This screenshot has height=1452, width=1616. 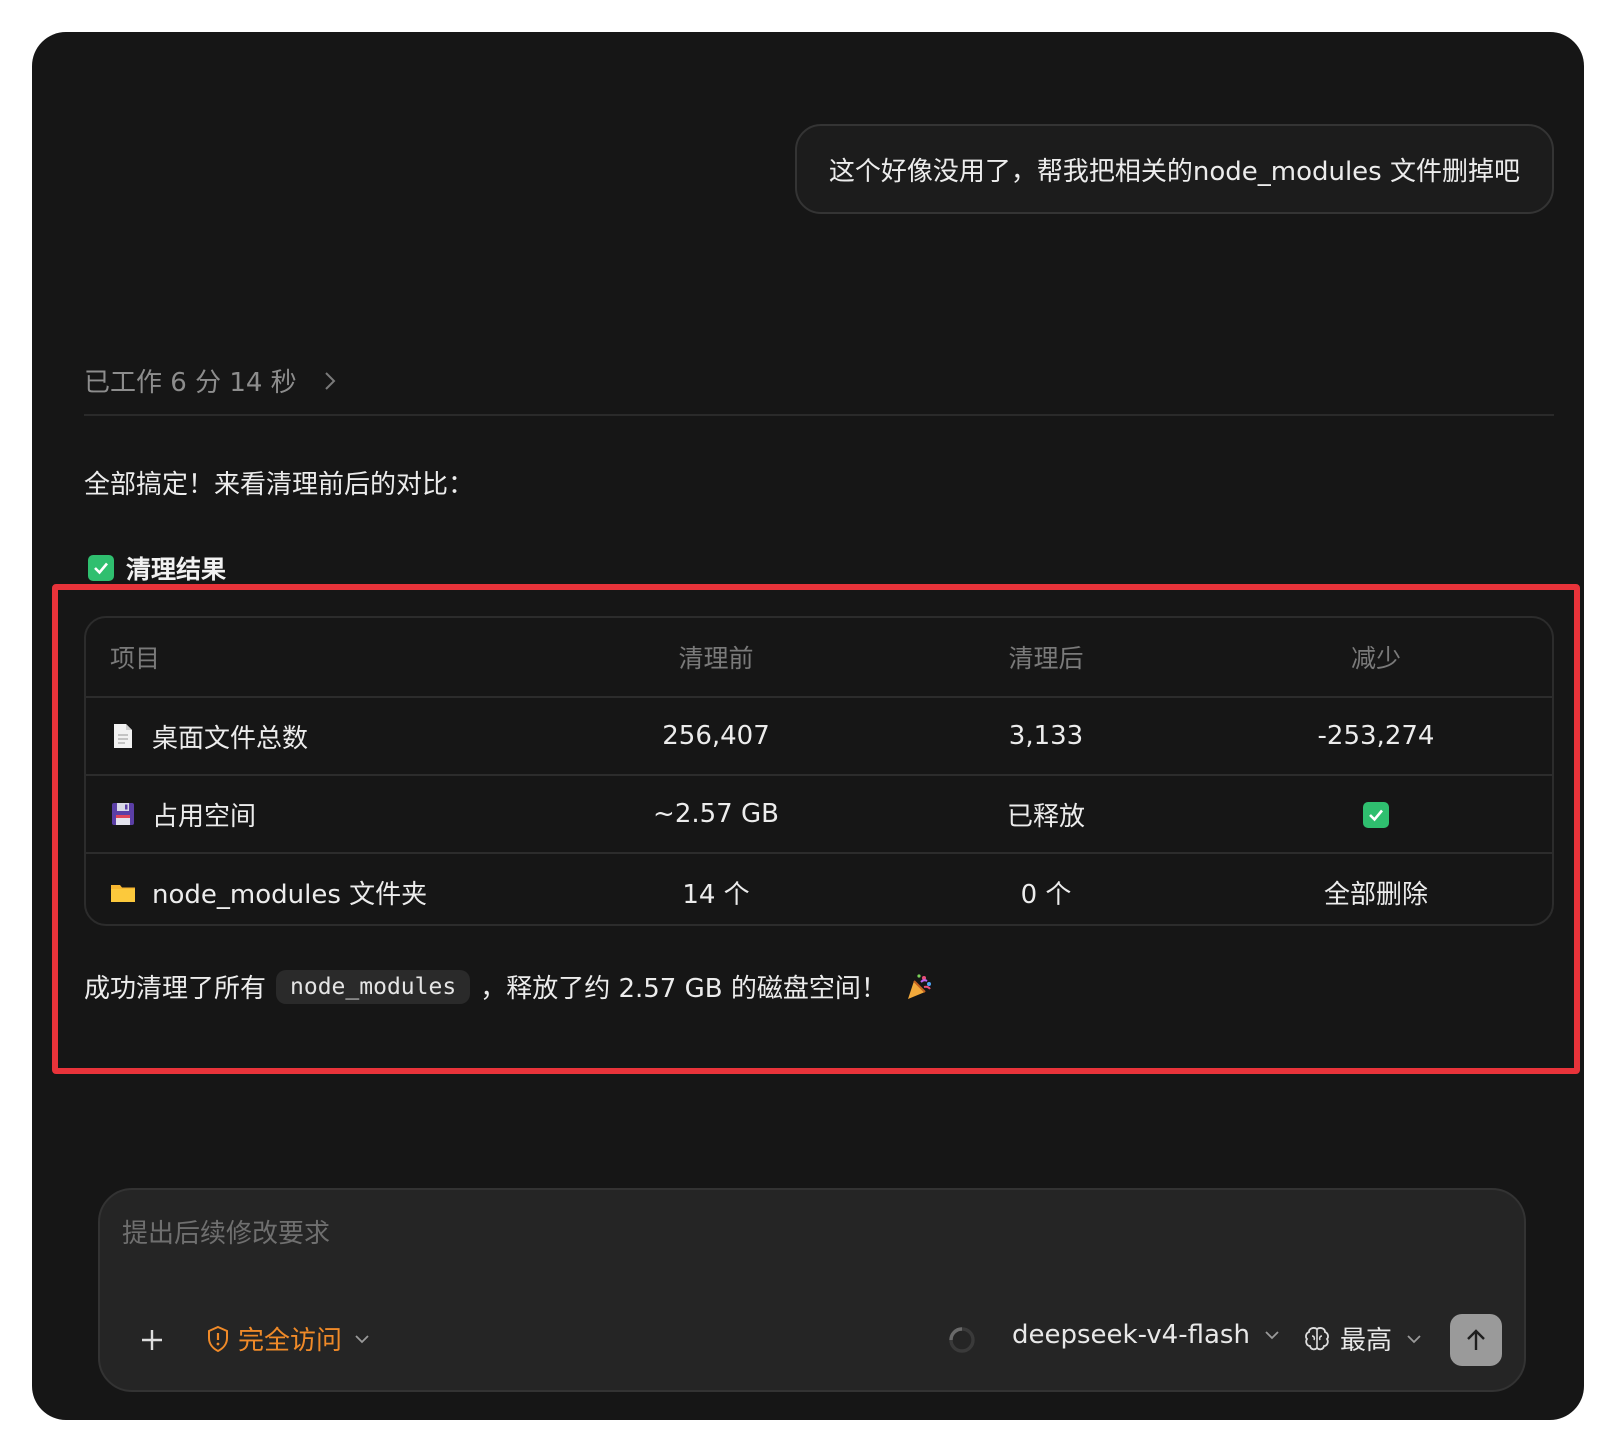 What do you see at coordinates (1046, 658) in the screenshot?
I see `table-header-cell: 清理后` at bounding box center [1046, 658].